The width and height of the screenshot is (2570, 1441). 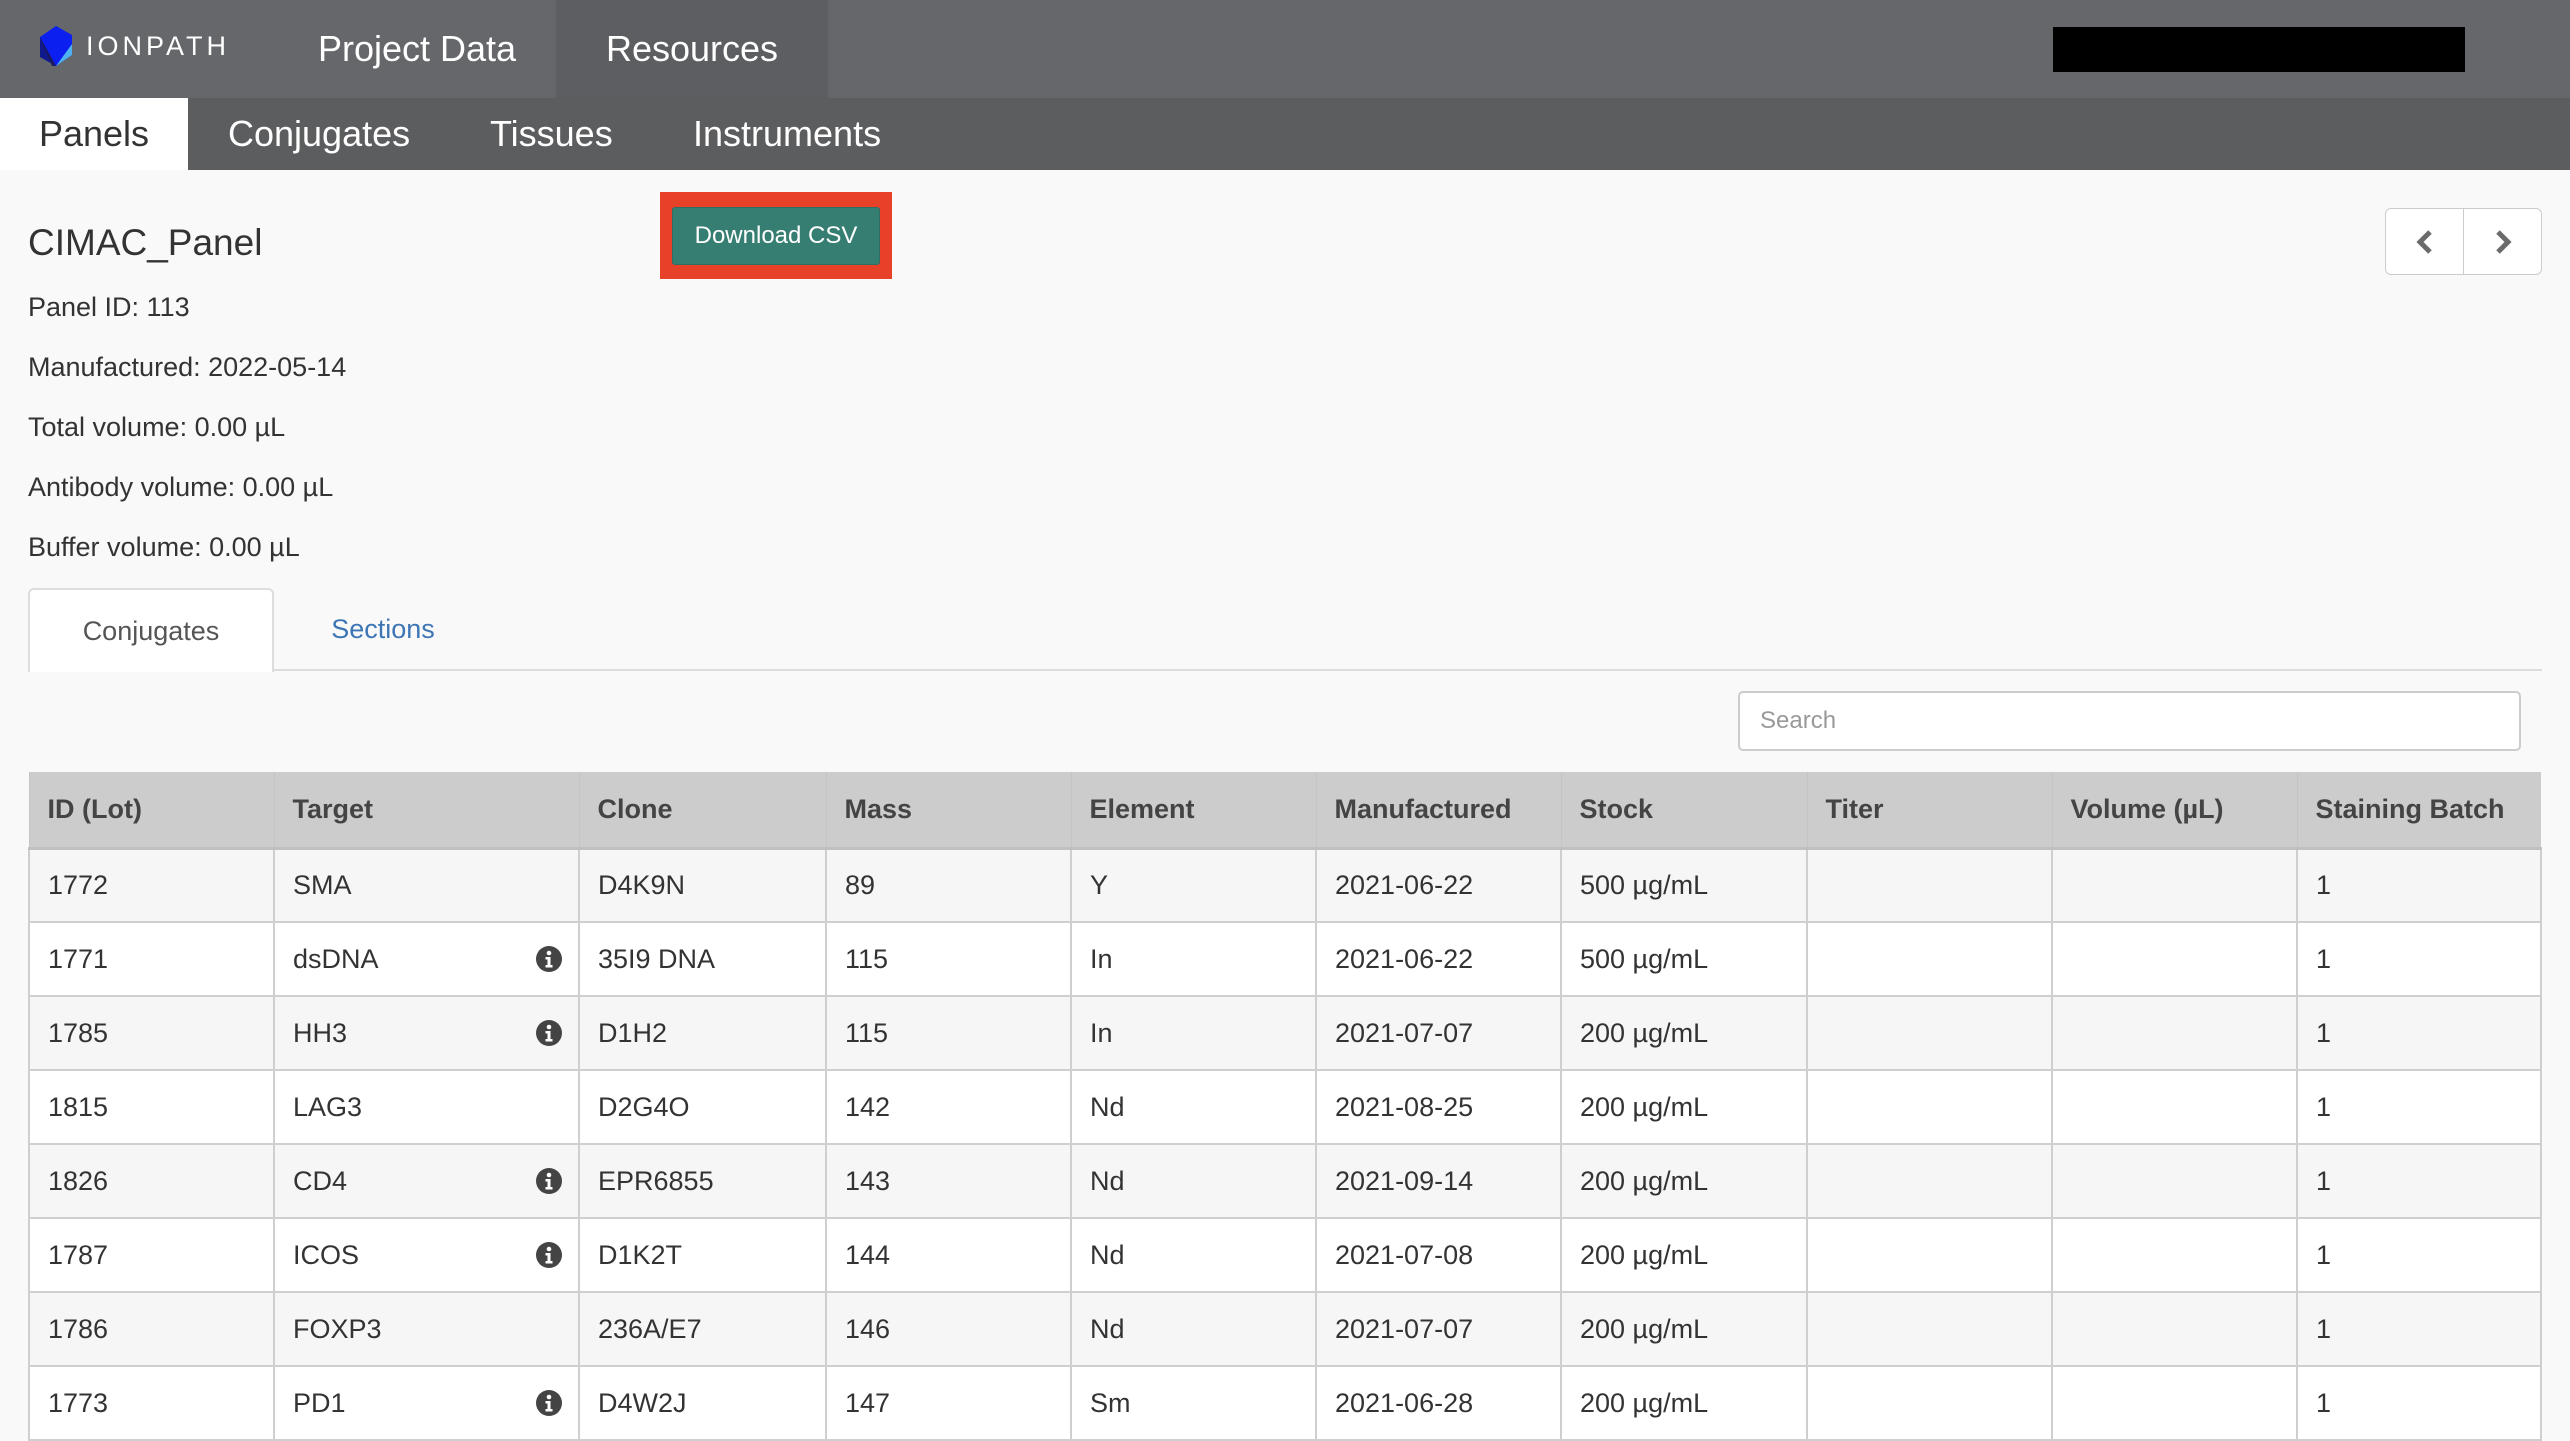 I want to click on cell-id-text: 1787, so click(x=78, y=1254).